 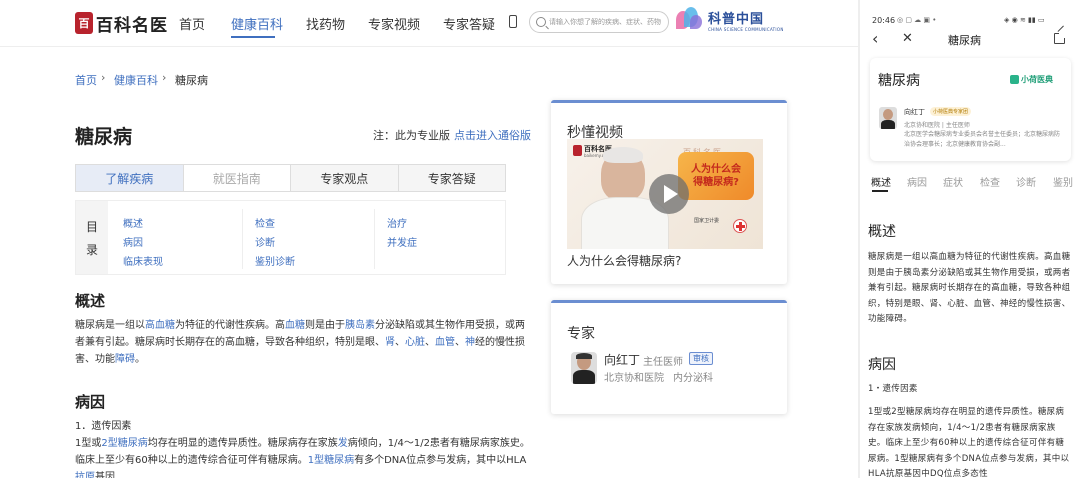 I want to click on play-icon, so click(x=669, y=194).